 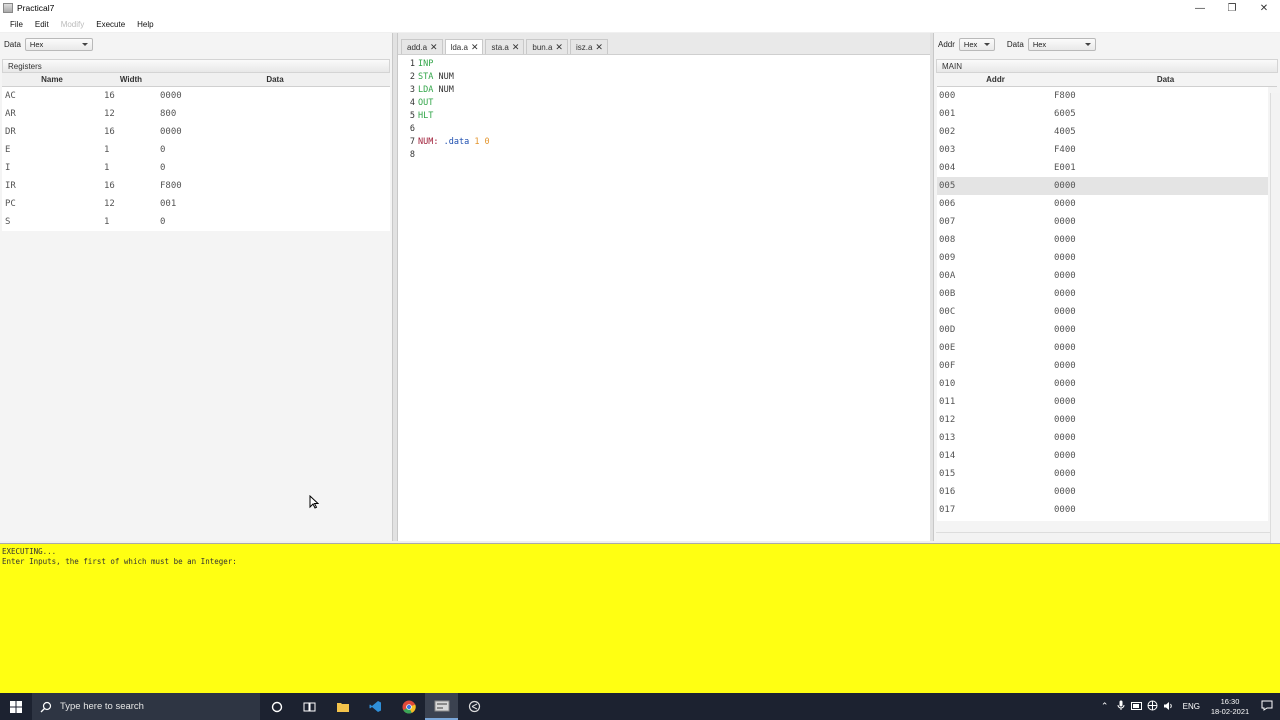 I want to click on column-header-mem-data: Data, so click(x=1165, y=79).